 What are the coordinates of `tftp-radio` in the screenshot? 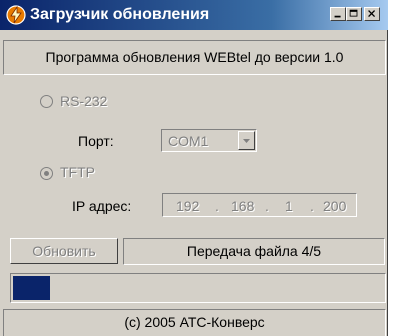 It's located at (46, 173).